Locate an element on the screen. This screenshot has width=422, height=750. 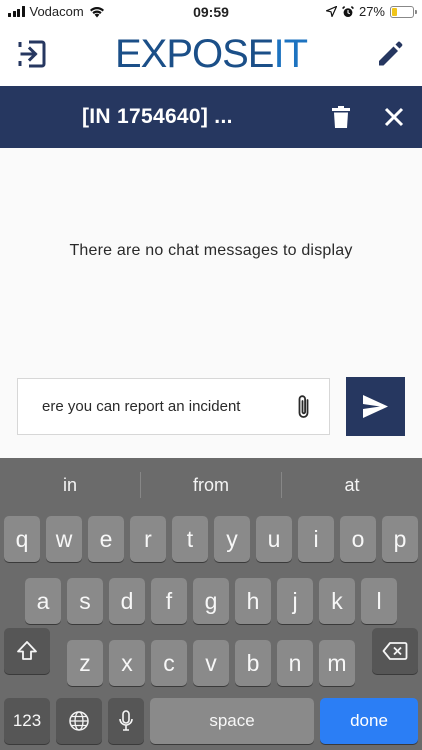
done-key: done is located at coordinates (369, 721).